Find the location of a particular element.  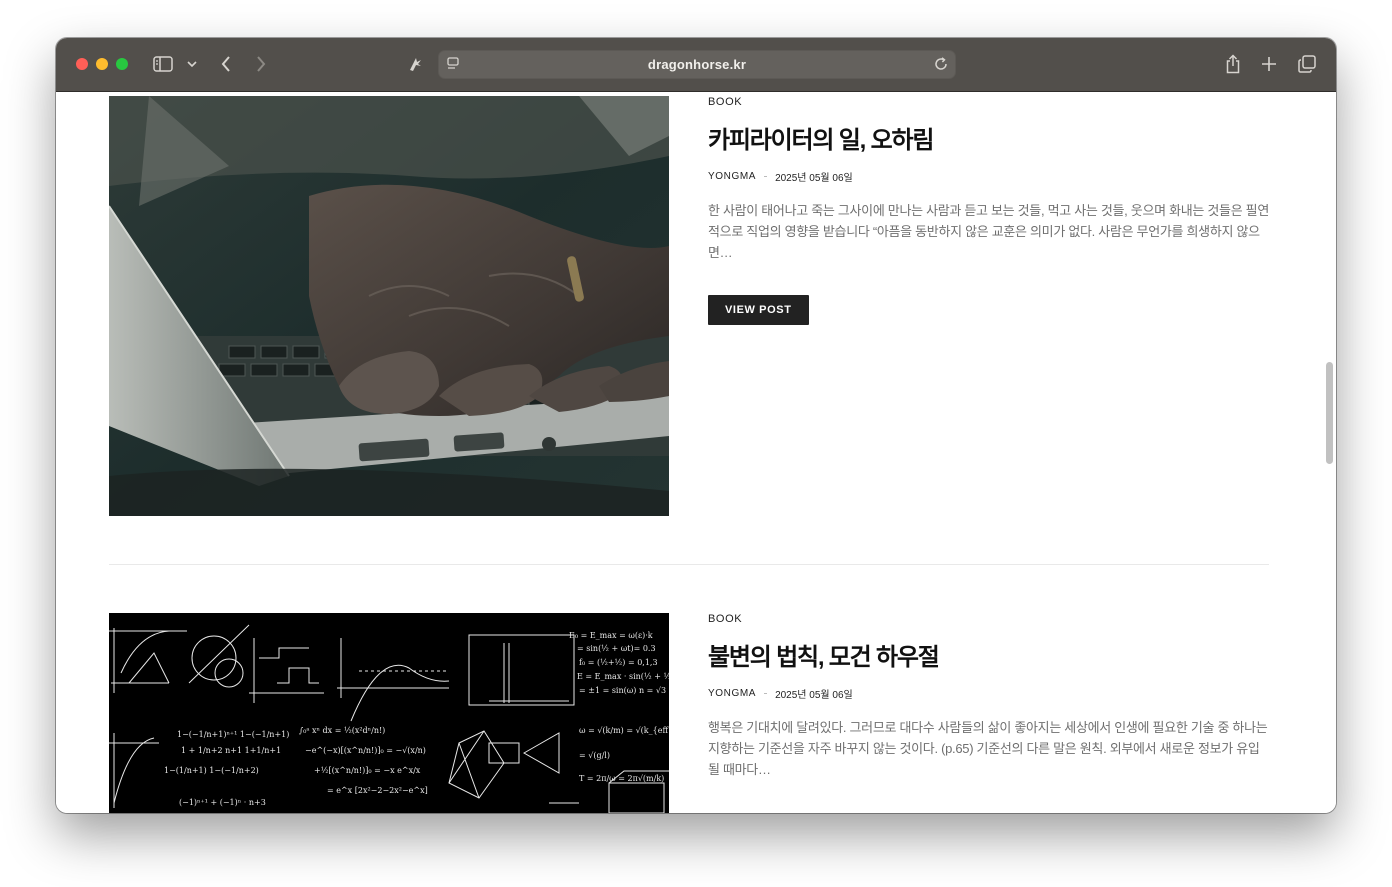

svg-text: 1−(1/n+1) 1−(−1/n+2) is located at coordinates (211, 770).